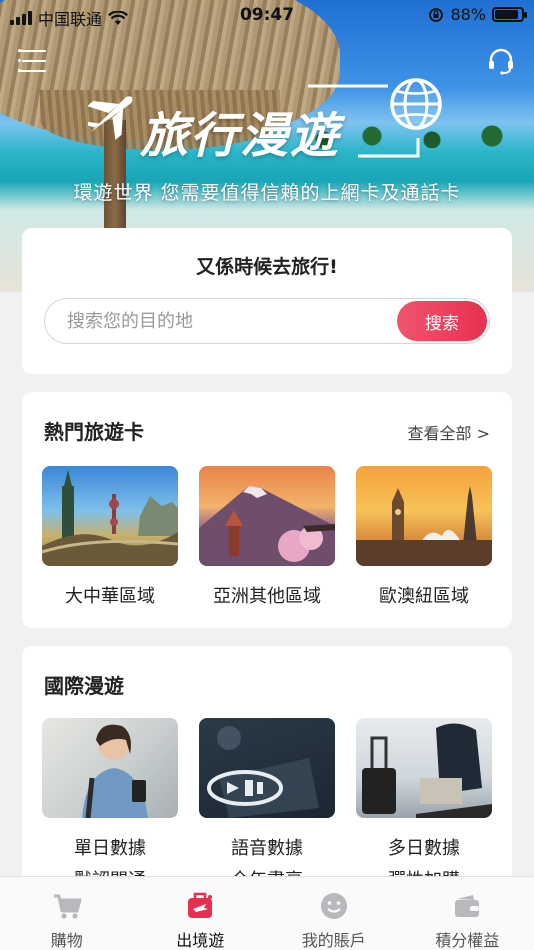 The height and width of the screenshot is (950, 534). I want to click on tab-shopping: 購物, so click(67, 913).